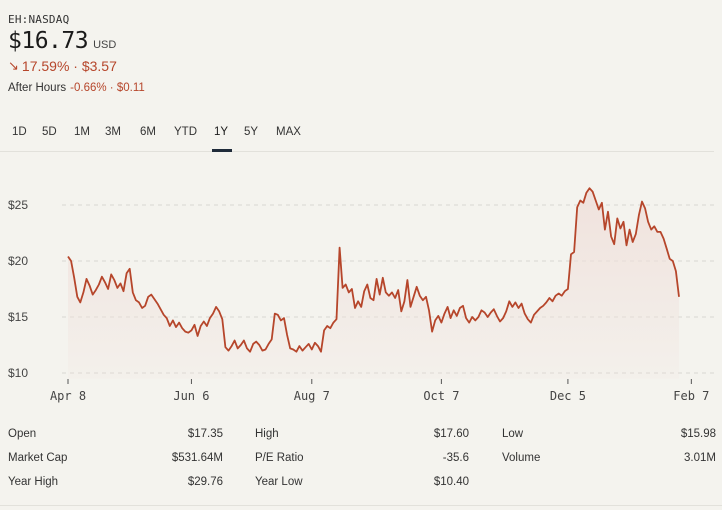  Describe the element at coordinates (312, 396) in the screenshot. I see `x-tick-label: Aug 7` at that location.